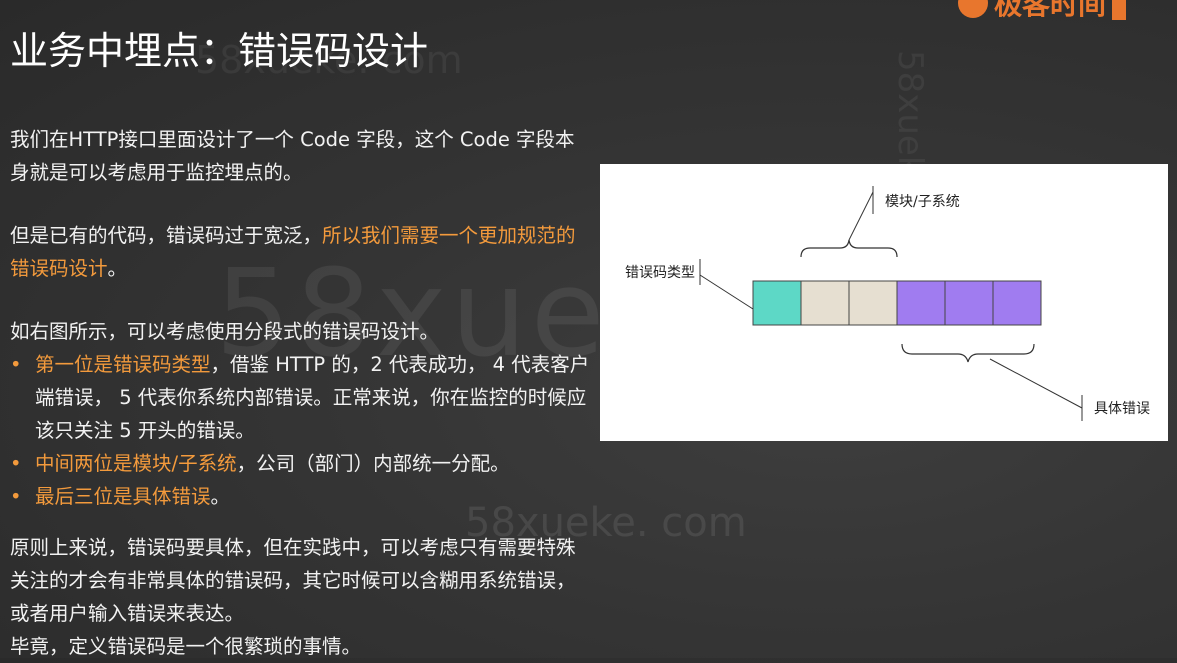 This screenshot has width=1177, height=663. What do you see at coordinates (861, 216) in the screenshot?
I see `module-leader-line` at bounding box center [861, 216].